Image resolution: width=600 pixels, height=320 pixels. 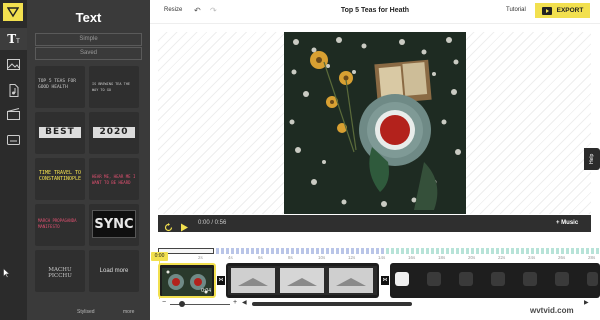 What do you see at coordinates (13, 12) in the screenshot?
I see `app-logo-icon` at bounding box center [13, 12].